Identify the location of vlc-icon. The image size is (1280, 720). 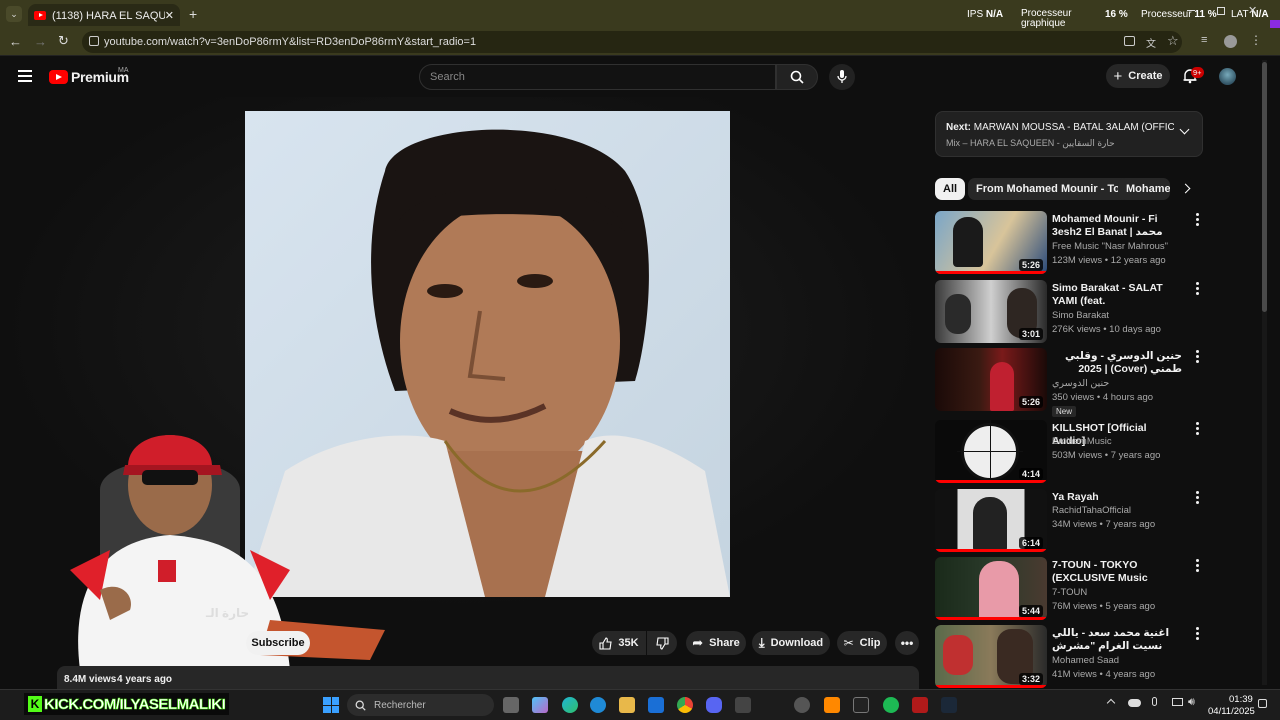
(832, 705).